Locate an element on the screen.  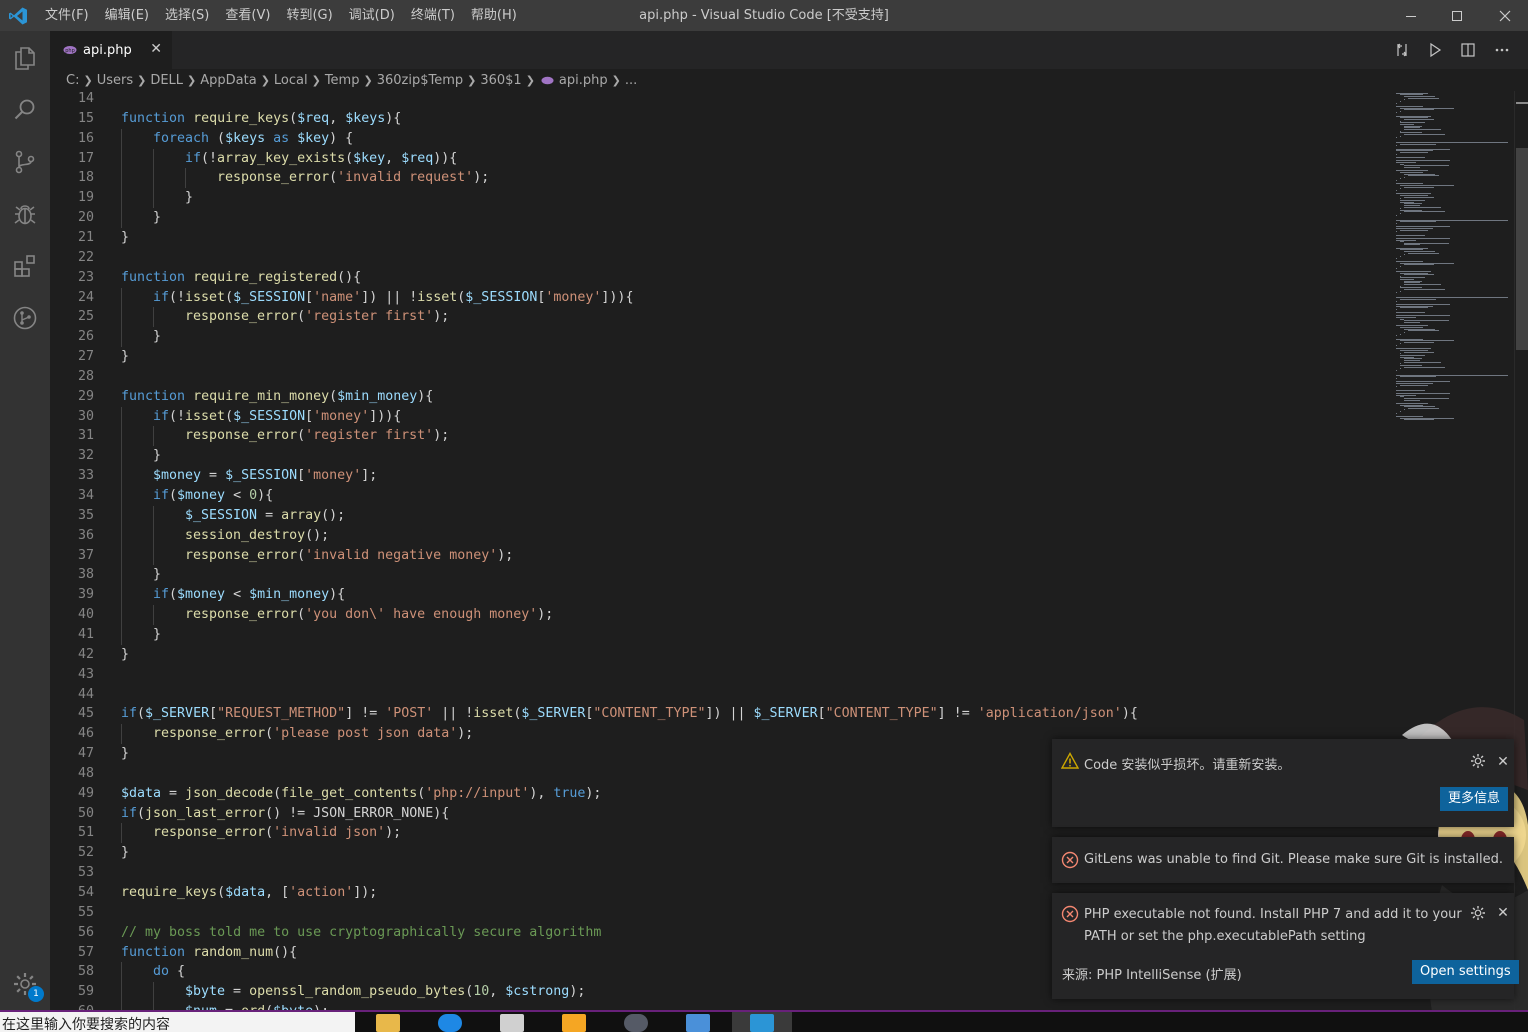
menu-debug: 调试(D) is located at coordinates (372, 15).